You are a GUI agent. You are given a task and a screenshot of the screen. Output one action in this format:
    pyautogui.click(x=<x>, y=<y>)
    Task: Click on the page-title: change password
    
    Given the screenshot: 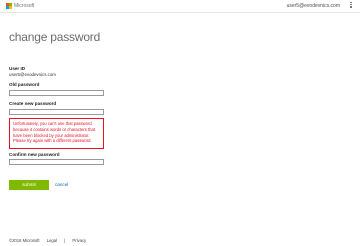 What is the action you would take?
    pyautogui.click(x=55, y=37)
    